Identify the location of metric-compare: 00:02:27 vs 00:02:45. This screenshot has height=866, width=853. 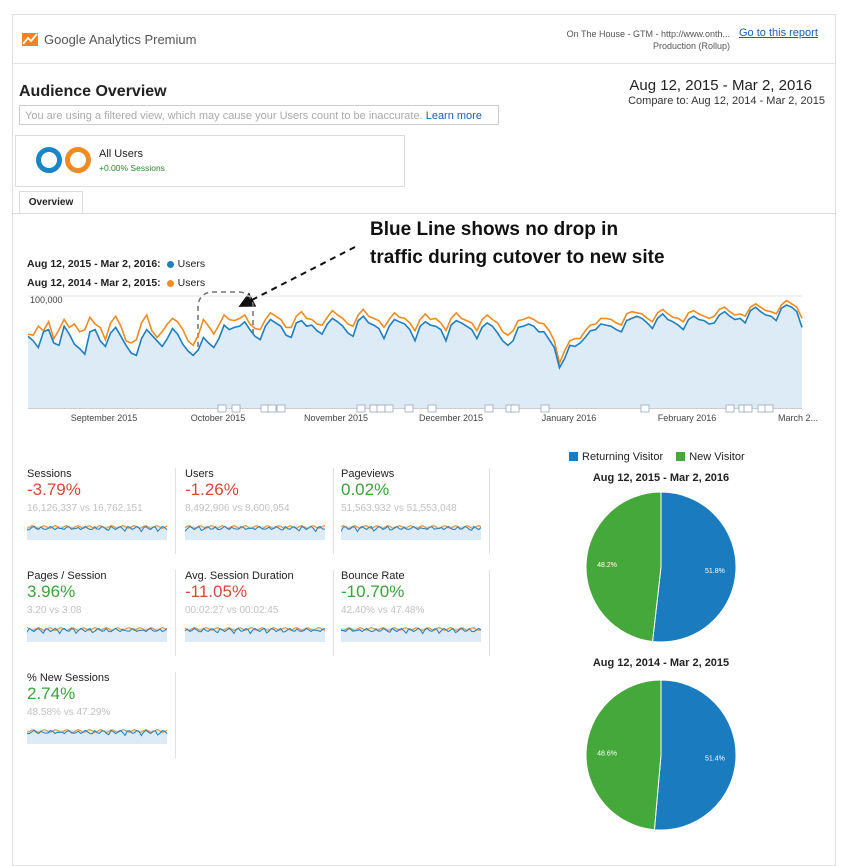
(232, 610).